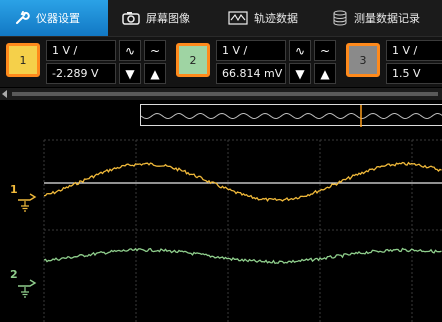 Image resolution: width=442 pixels, height=322 pixels. I want to click on channel-1-scale: 1 V /, so click(81, 50).